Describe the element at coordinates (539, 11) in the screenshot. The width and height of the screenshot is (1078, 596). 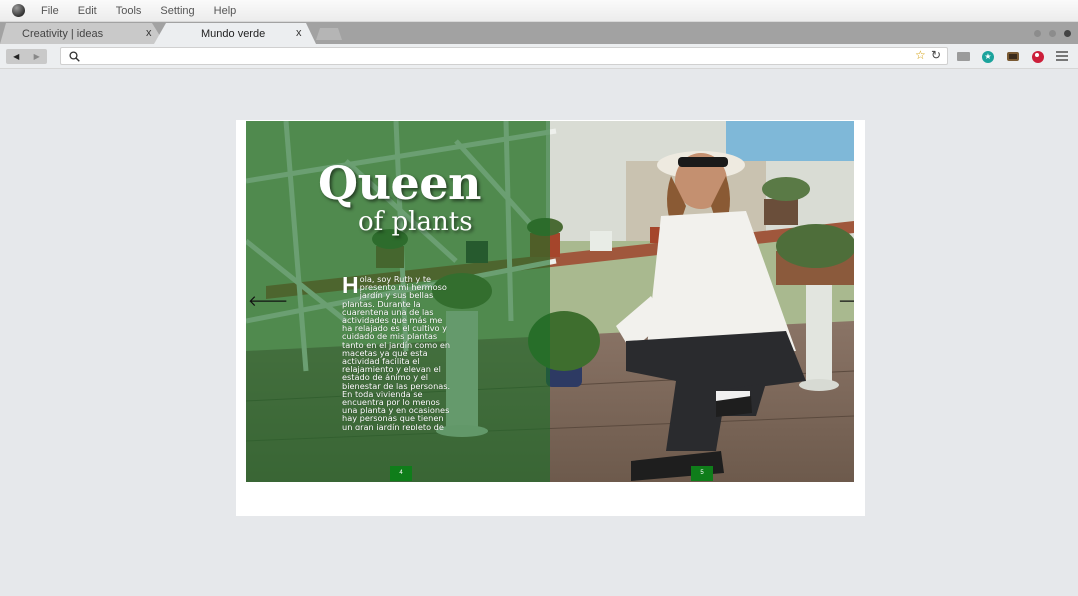
I see `menu-bar: File Edit Tools Setting Help` at that location.